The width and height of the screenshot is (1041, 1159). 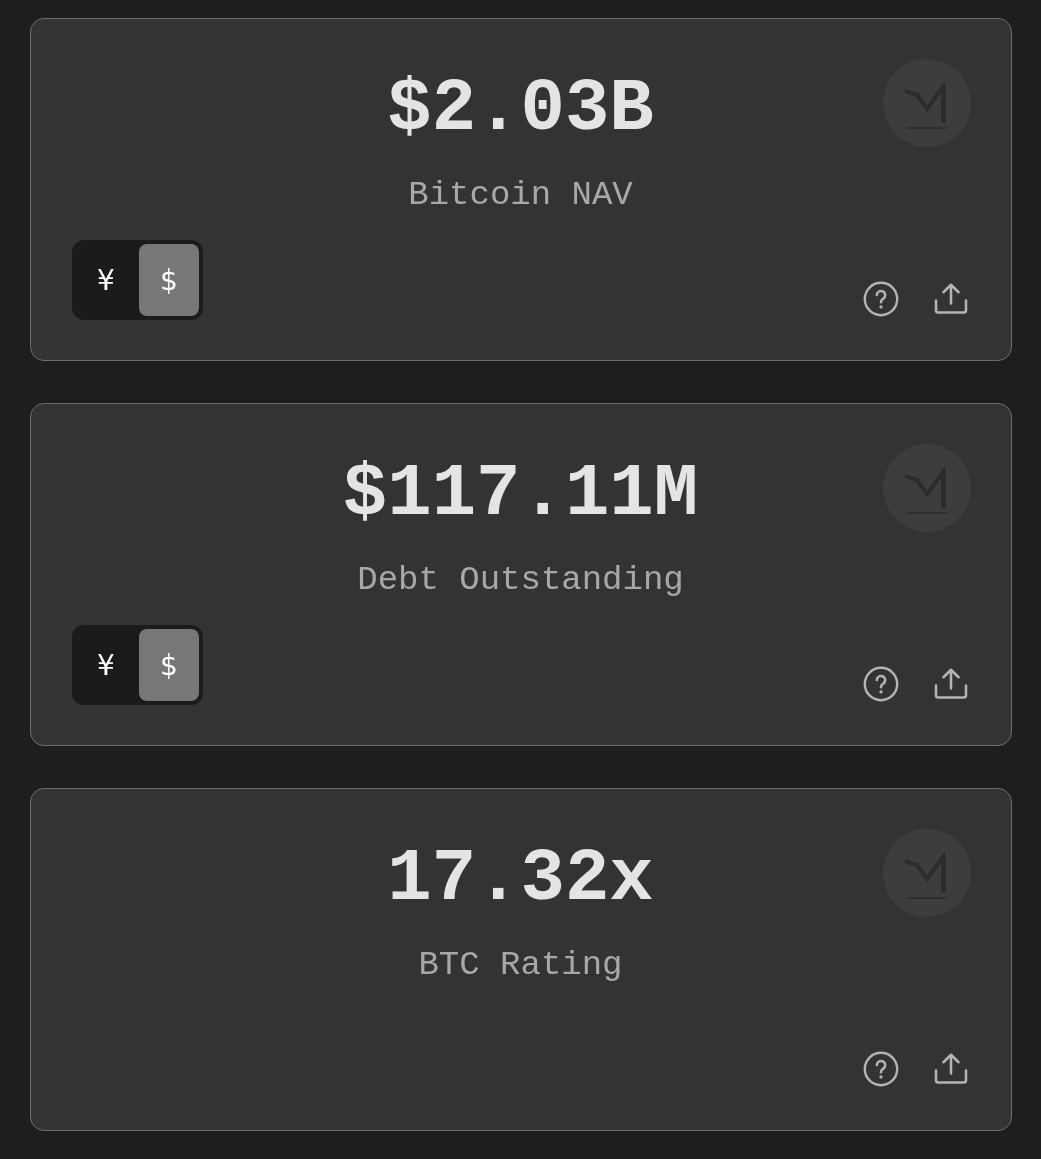 I want to click on metric-value: $117.11M, so click(x=520, y=494).